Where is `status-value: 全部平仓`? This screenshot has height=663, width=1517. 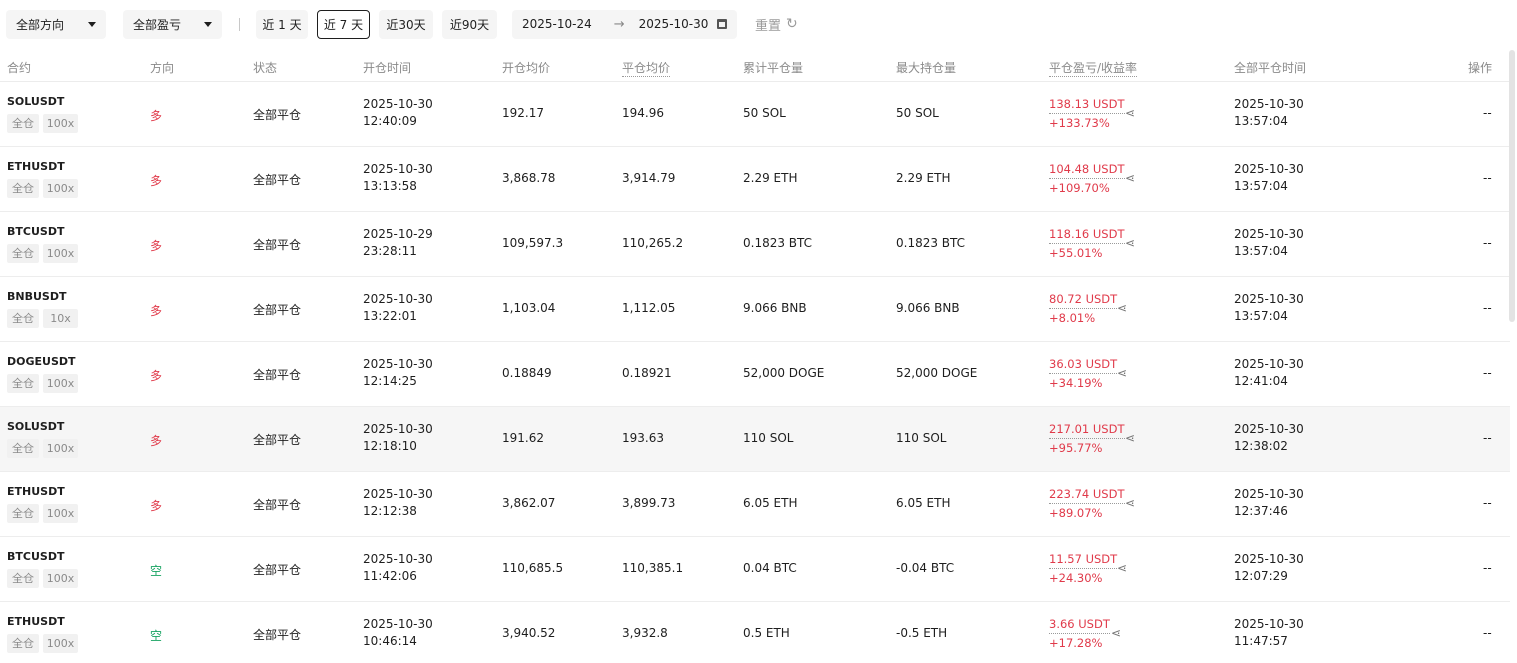
status-value: 全部平仓 is located at coordinates (277, 570).